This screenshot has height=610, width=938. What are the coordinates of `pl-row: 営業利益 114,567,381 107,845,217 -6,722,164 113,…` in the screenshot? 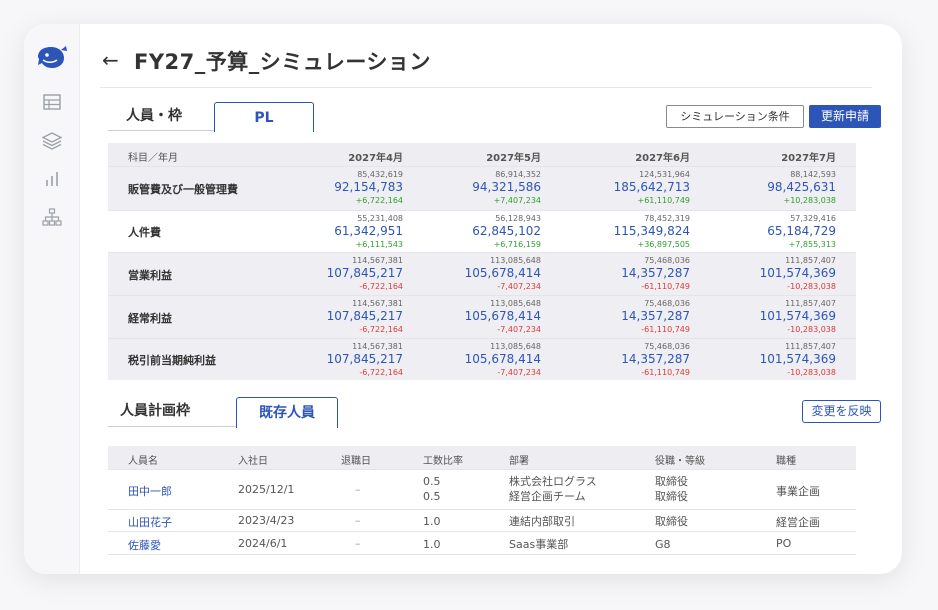 It's located at (482, 273).